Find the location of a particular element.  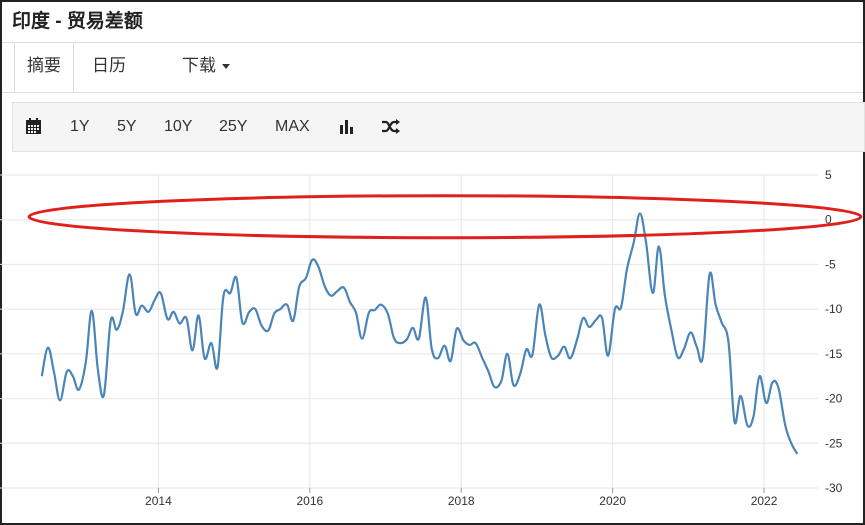

y-tick-label: -10 is located at coordinates (834, 309).